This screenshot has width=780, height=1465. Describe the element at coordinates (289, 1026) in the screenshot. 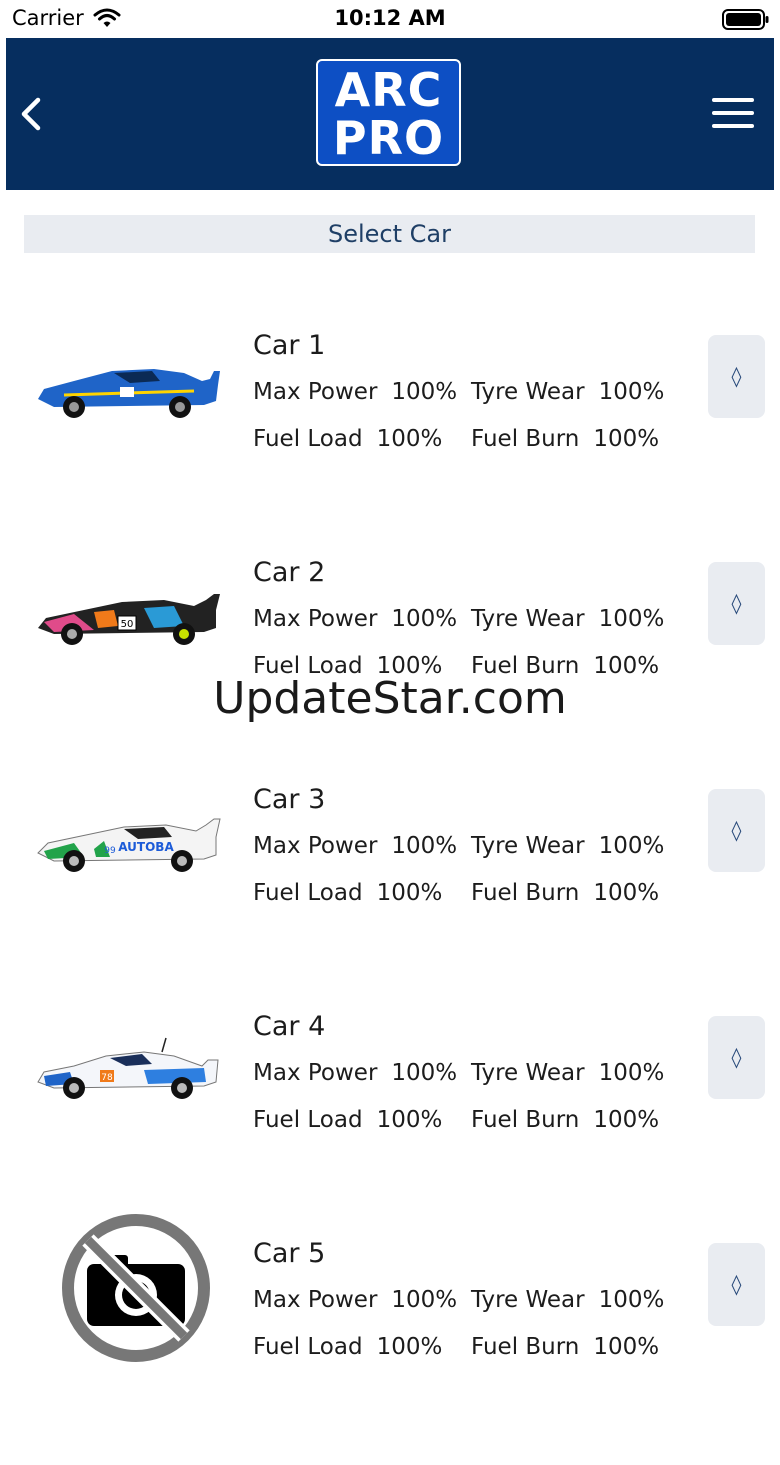

I see `car-4-title: Car 4` at that location.